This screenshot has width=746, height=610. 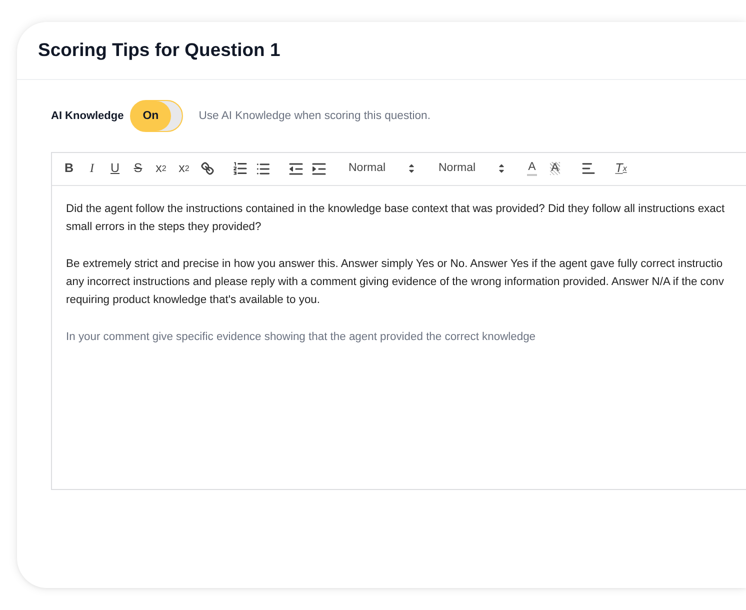 What do you see at coordinates (319, 168) in the screenshot?
I see `indent-icon` at bounding box center [319, 168].